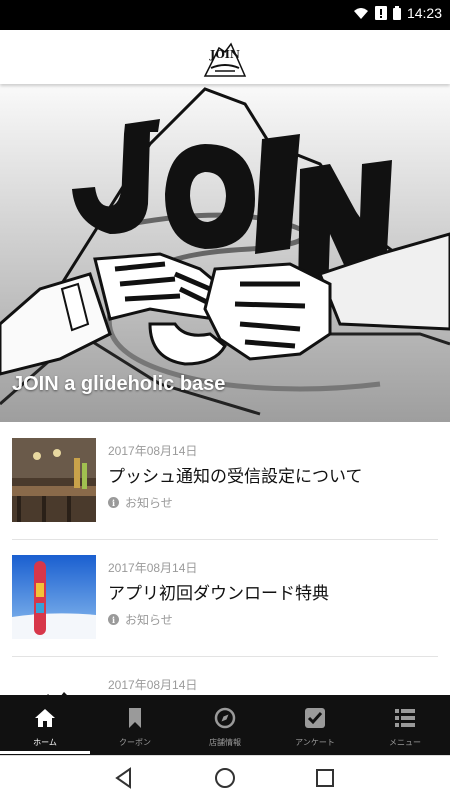  I want to click on system-nav-bar, so click(225, 778).